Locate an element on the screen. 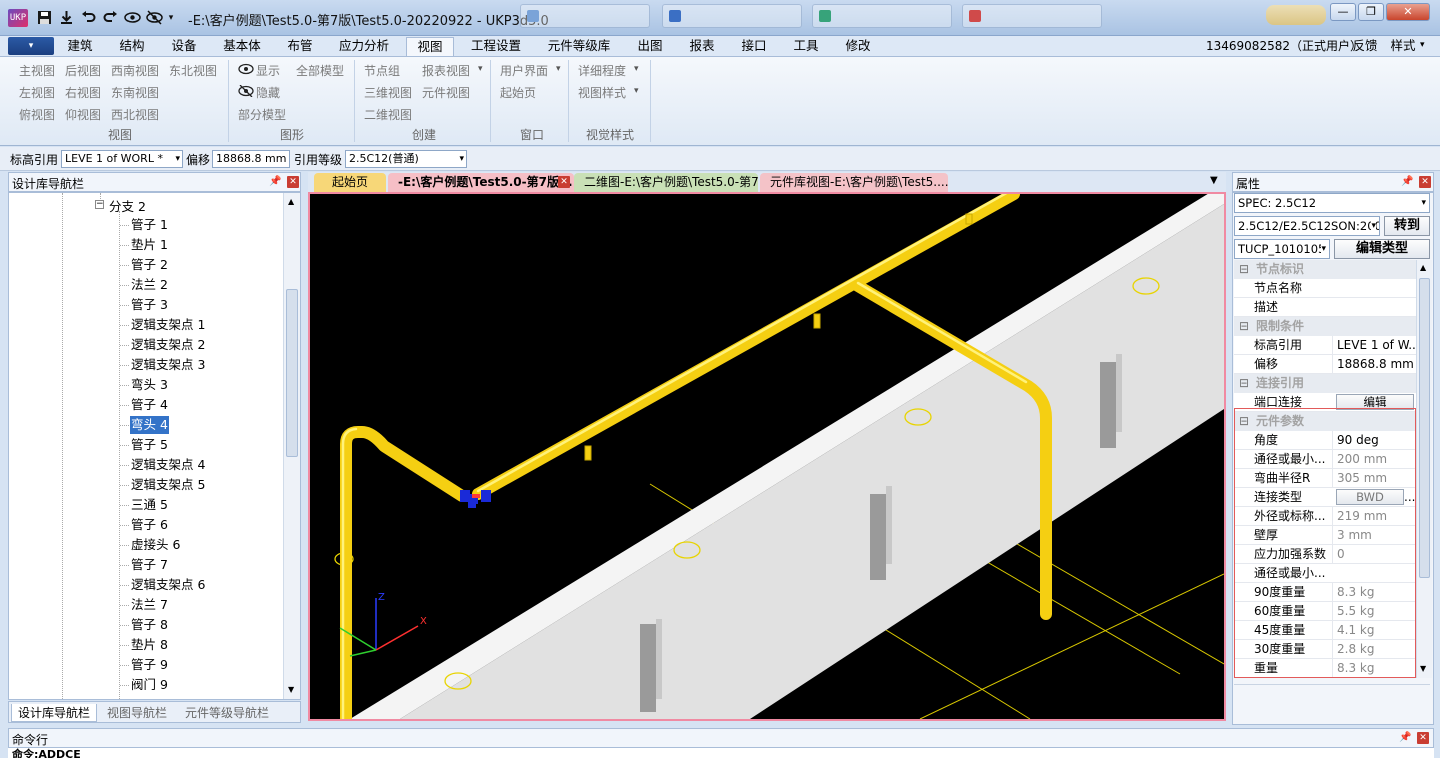 Image resolution: width=1440 pixels, height=758 pixels. tree-scrollbar: ▲ ▼ is located at coordinates (291, 446).